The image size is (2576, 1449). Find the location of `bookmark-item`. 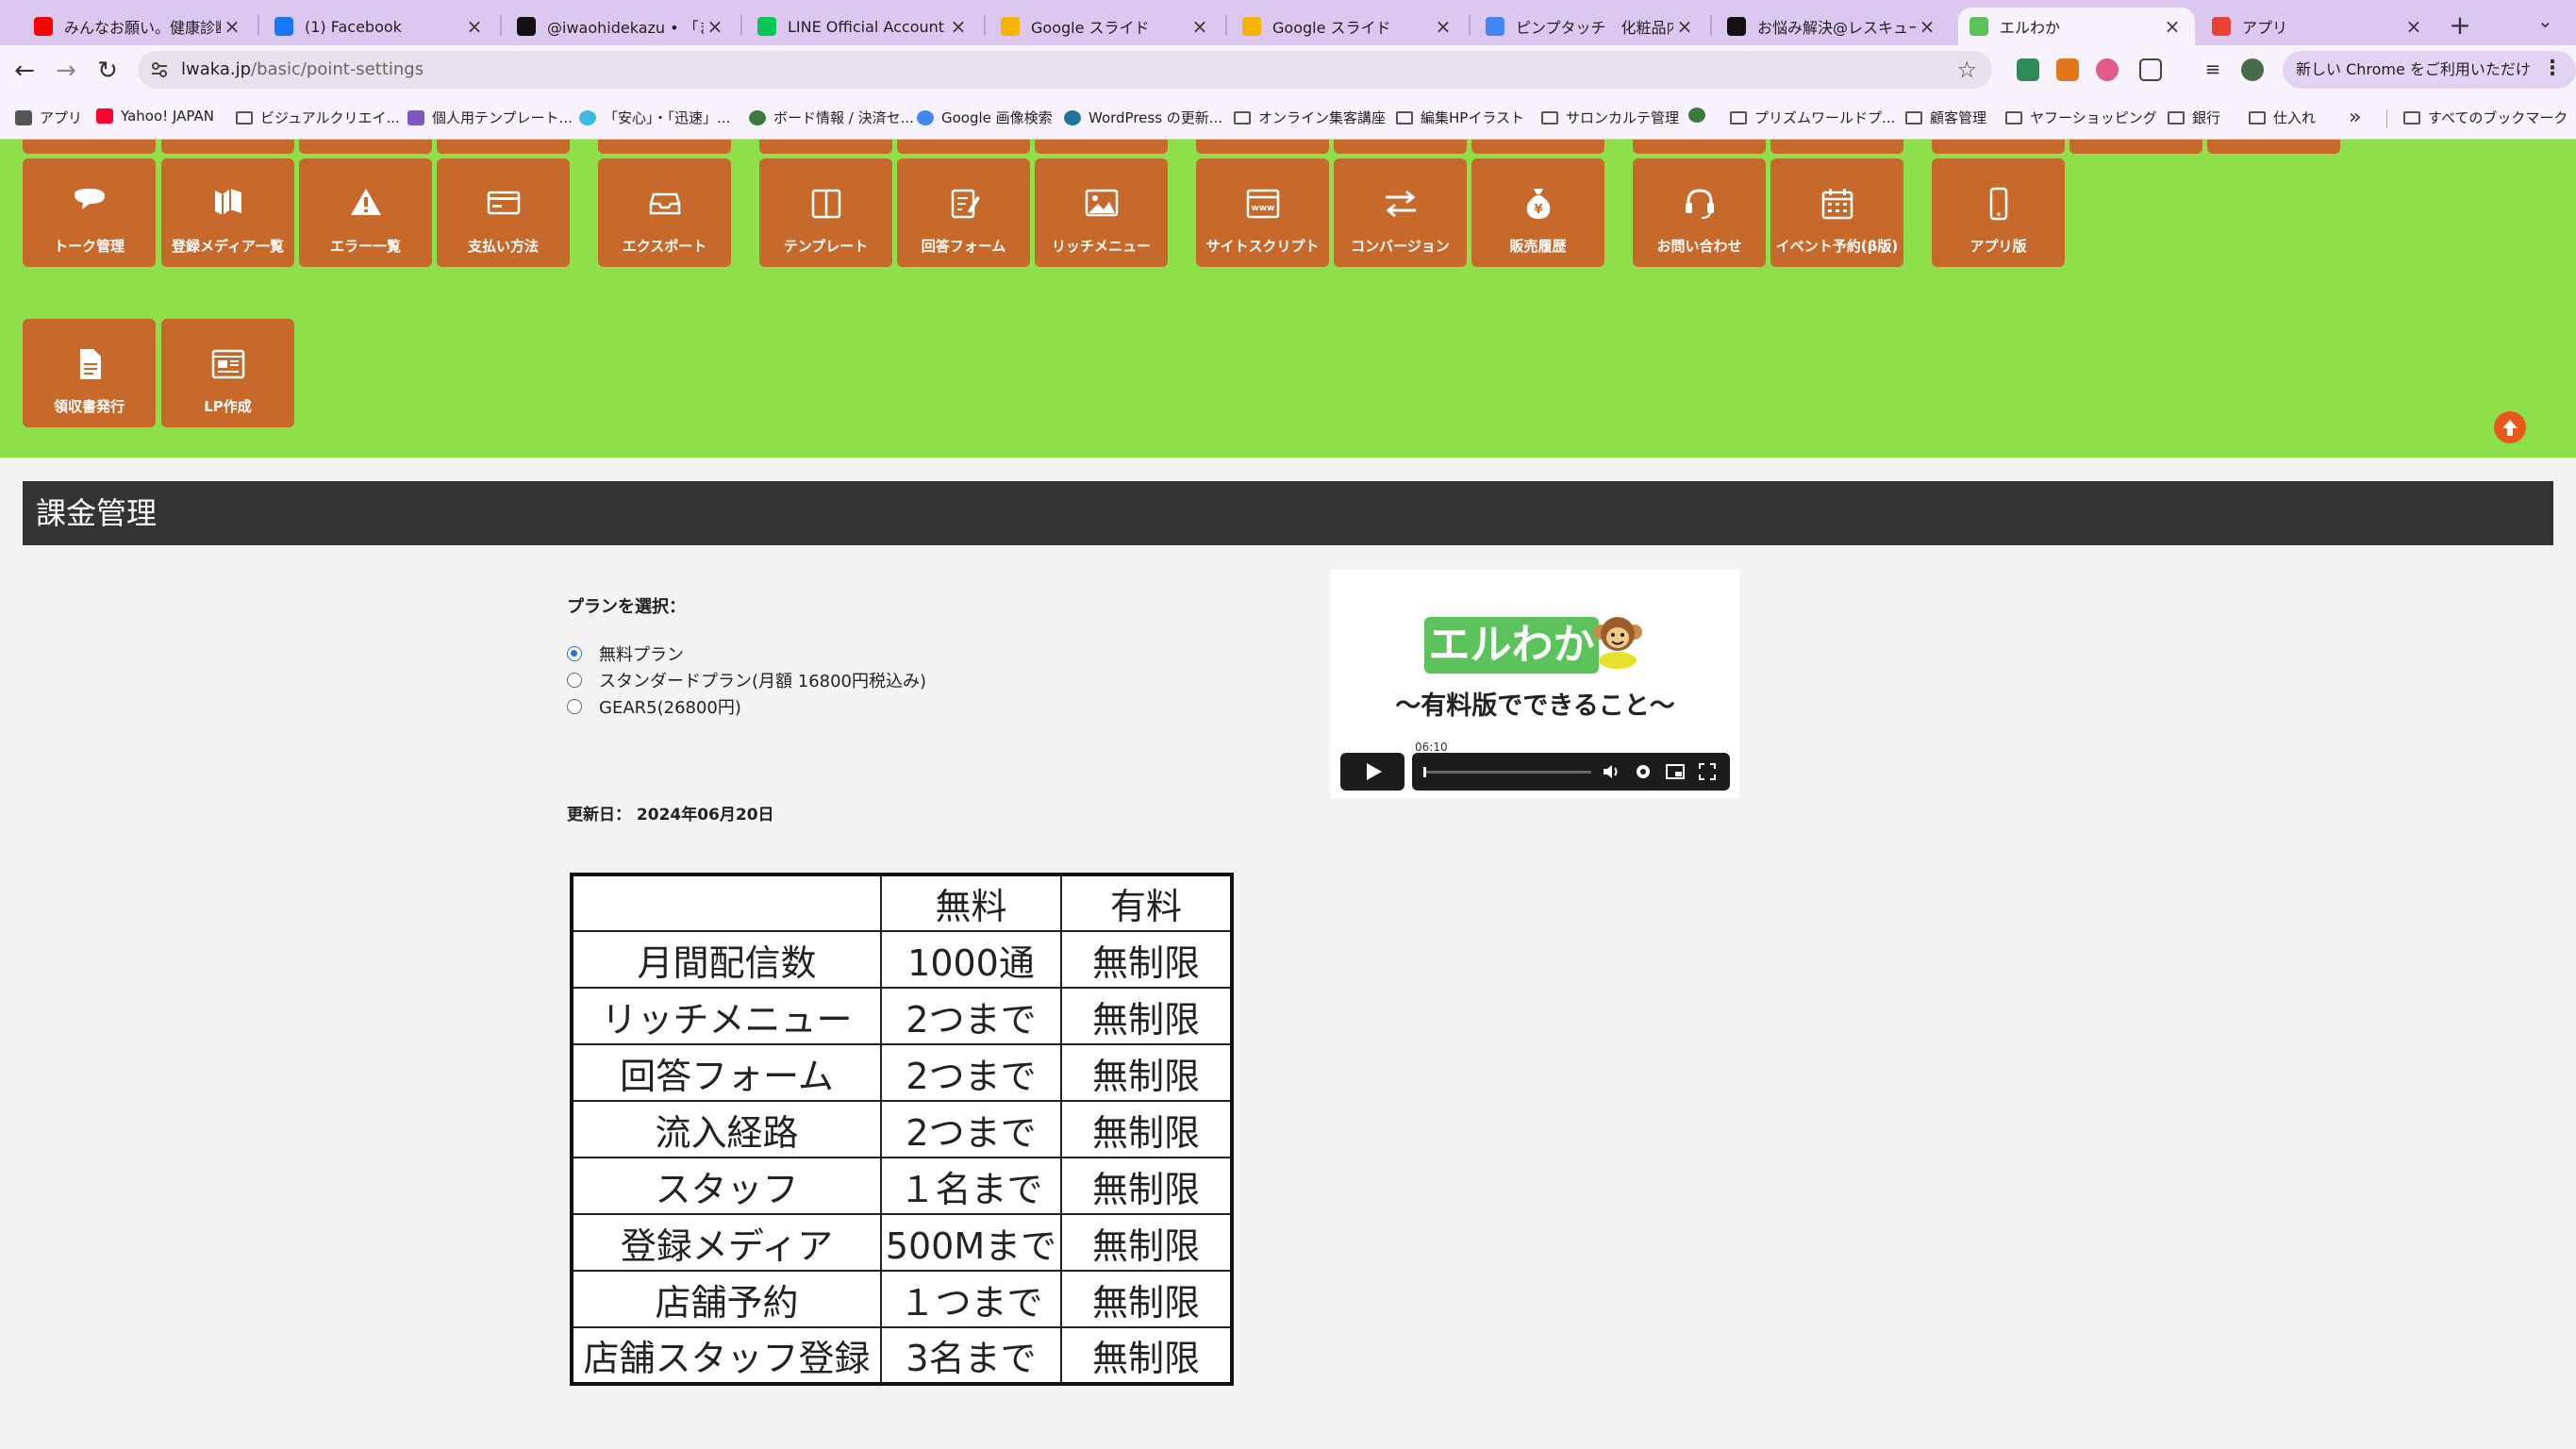

bookmark-item is located at coordinates (1700, 115).